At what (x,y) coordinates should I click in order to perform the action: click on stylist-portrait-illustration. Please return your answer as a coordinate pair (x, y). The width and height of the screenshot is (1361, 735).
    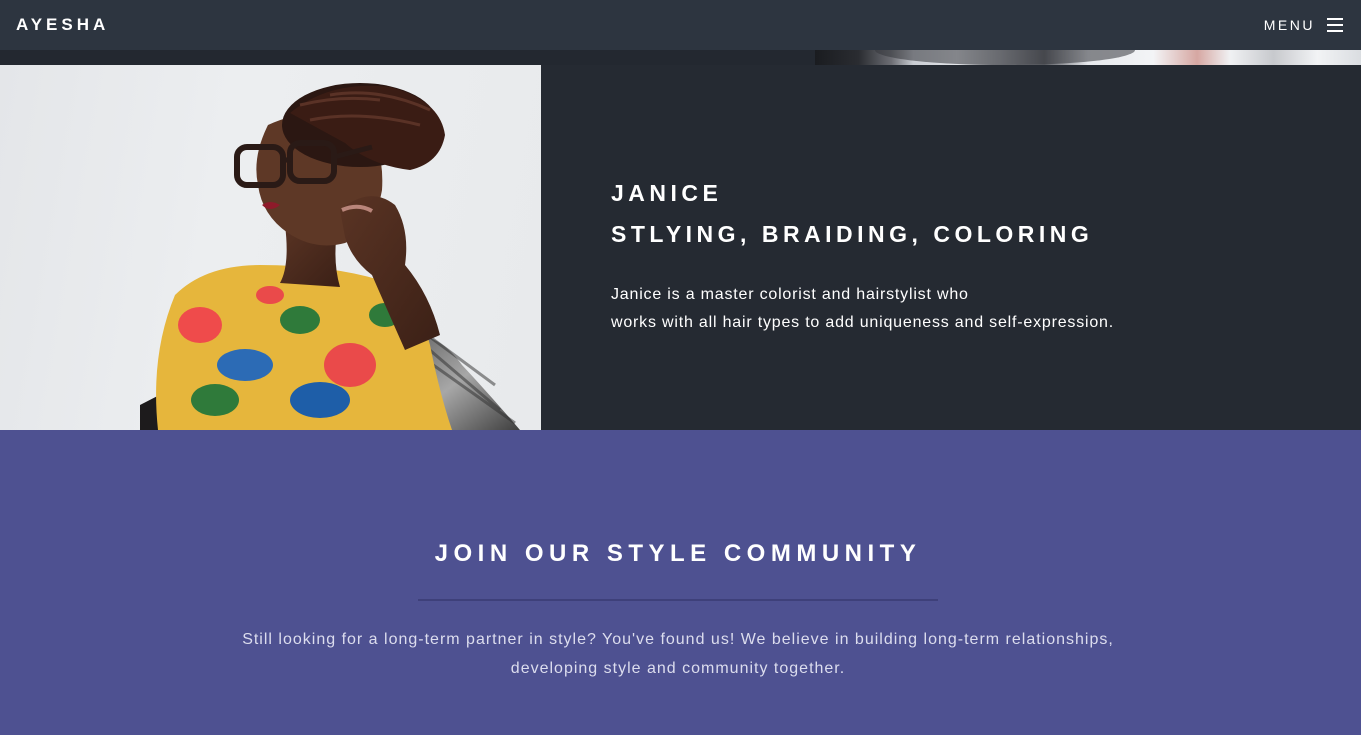
    Looking at the image, I should click on (330, 256).